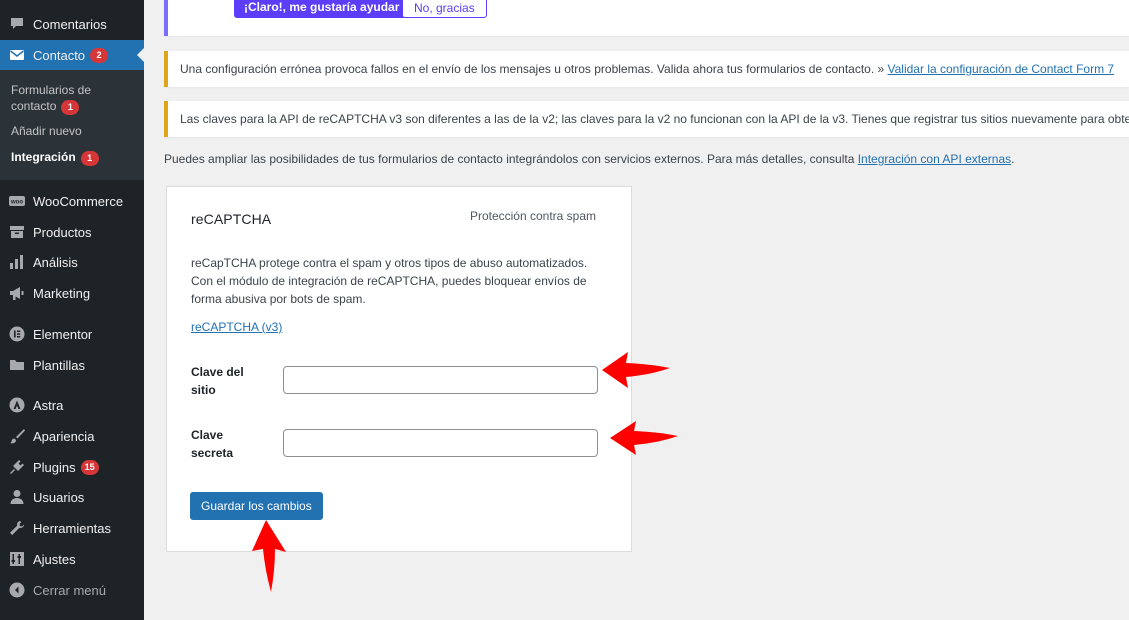 The image size is (1129, 620). What do you see at coordinates (646, 18) in the screenshot?
I see `feedback-notice: ¡Claro!, me gustaría ayudar No, gracias` at bounding box center [646, 18].